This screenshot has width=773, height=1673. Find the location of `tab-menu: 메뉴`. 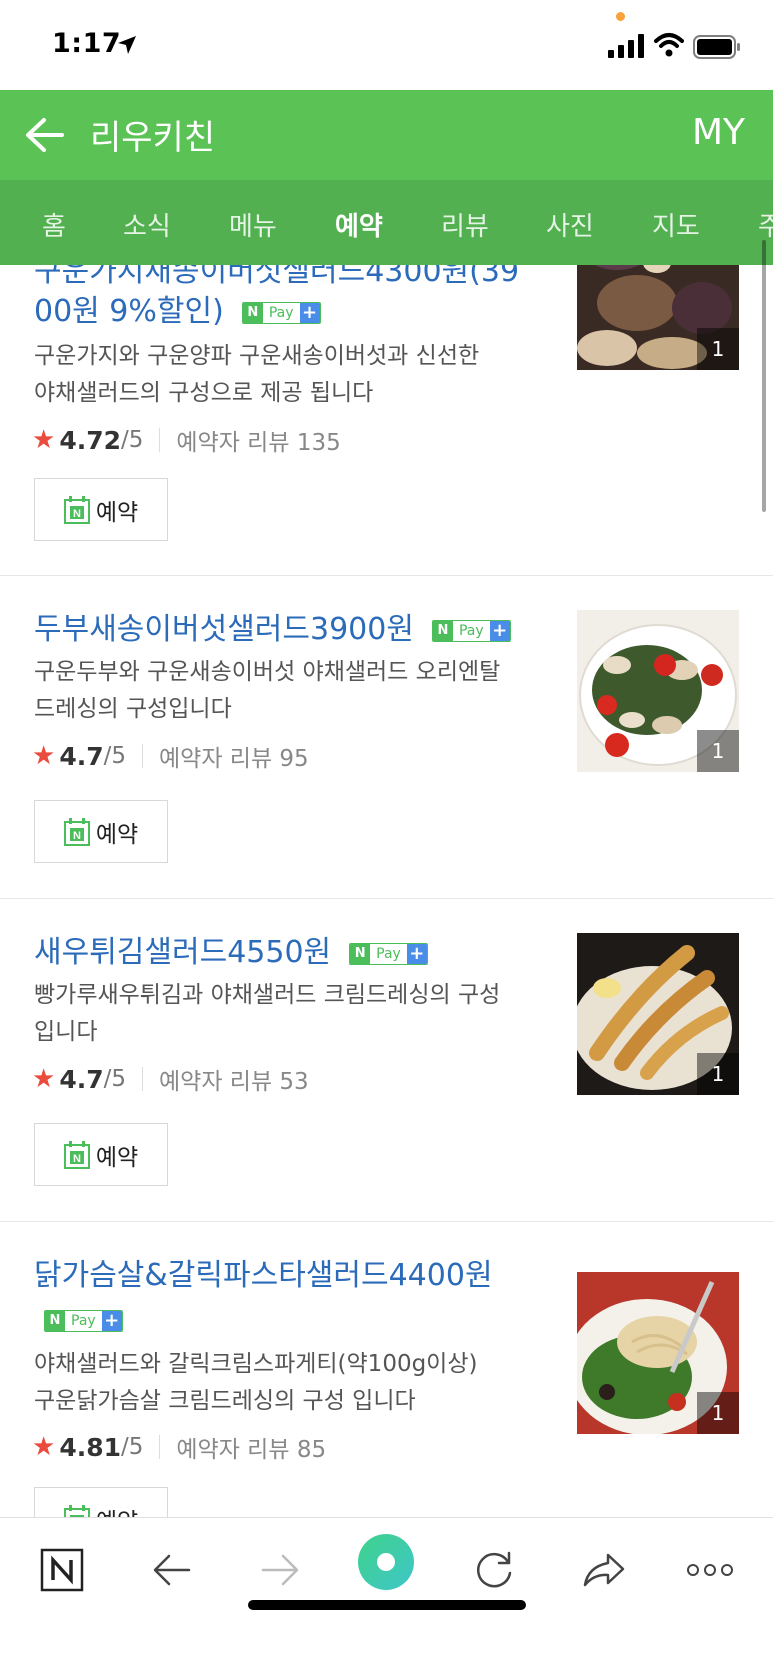

tab-menu: 메뉴 is located at coordinates (253, 224).